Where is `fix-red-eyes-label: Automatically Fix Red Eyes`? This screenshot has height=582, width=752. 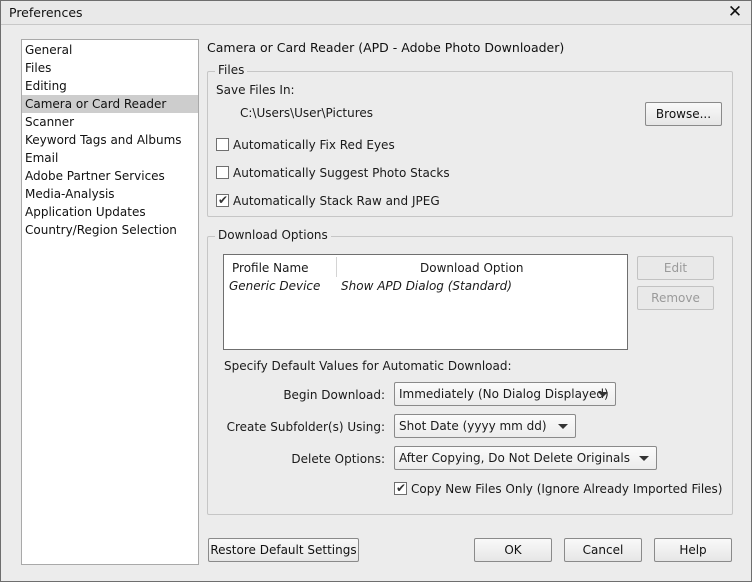 fix-red-eyes-label: Automatically Fix Red Eyes is located at coordinates (314, 145).